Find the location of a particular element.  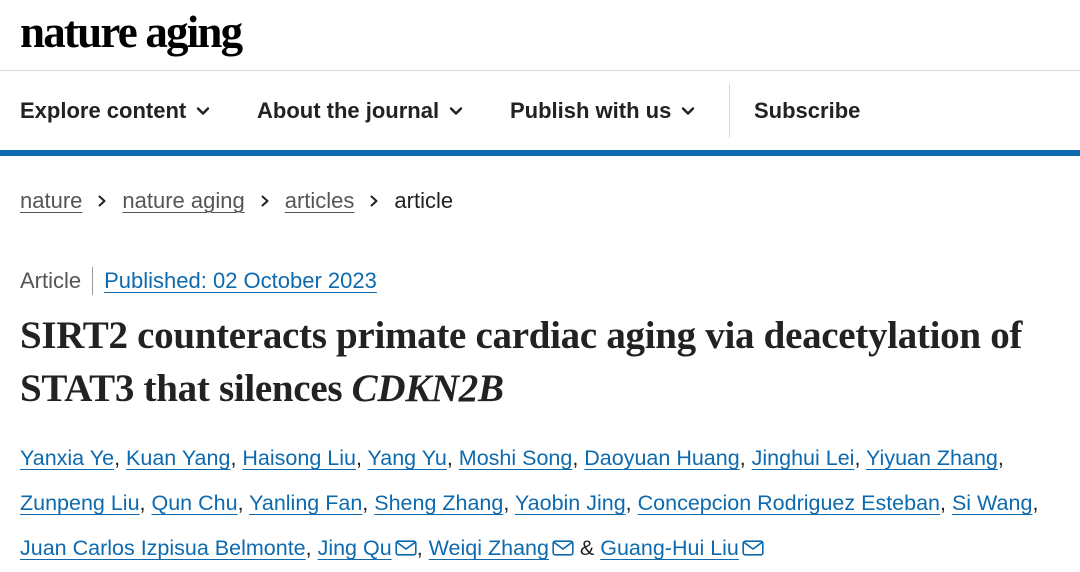

author-link: Yanxia Ye is located at coordinates (67, 458).